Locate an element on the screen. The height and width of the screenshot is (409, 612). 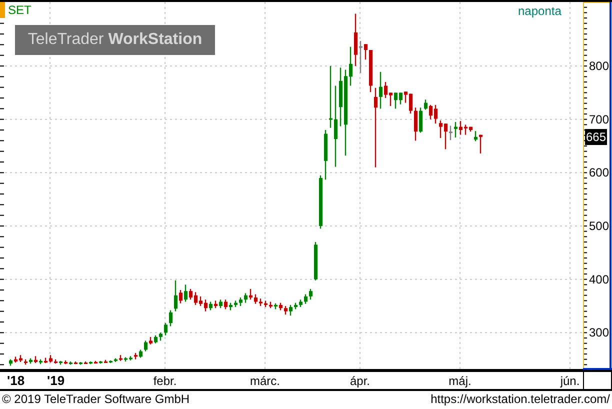
axis-label: 700 is located at coordinates (599, 119).